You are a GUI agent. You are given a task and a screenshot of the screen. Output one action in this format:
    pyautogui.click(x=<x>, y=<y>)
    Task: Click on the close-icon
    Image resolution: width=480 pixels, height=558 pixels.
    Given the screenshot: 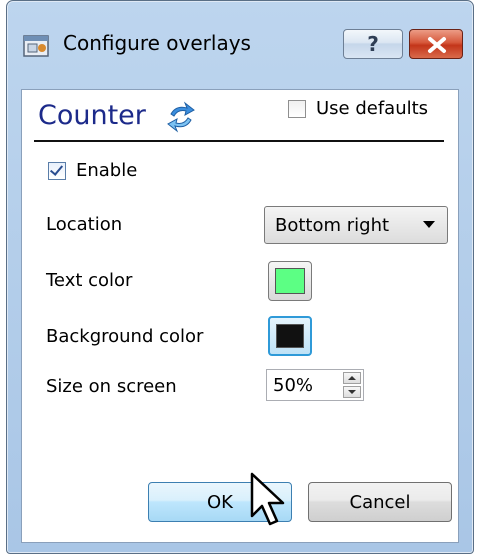 What is the action you would take?
    pyautogui.click(x=437, y=45)
    